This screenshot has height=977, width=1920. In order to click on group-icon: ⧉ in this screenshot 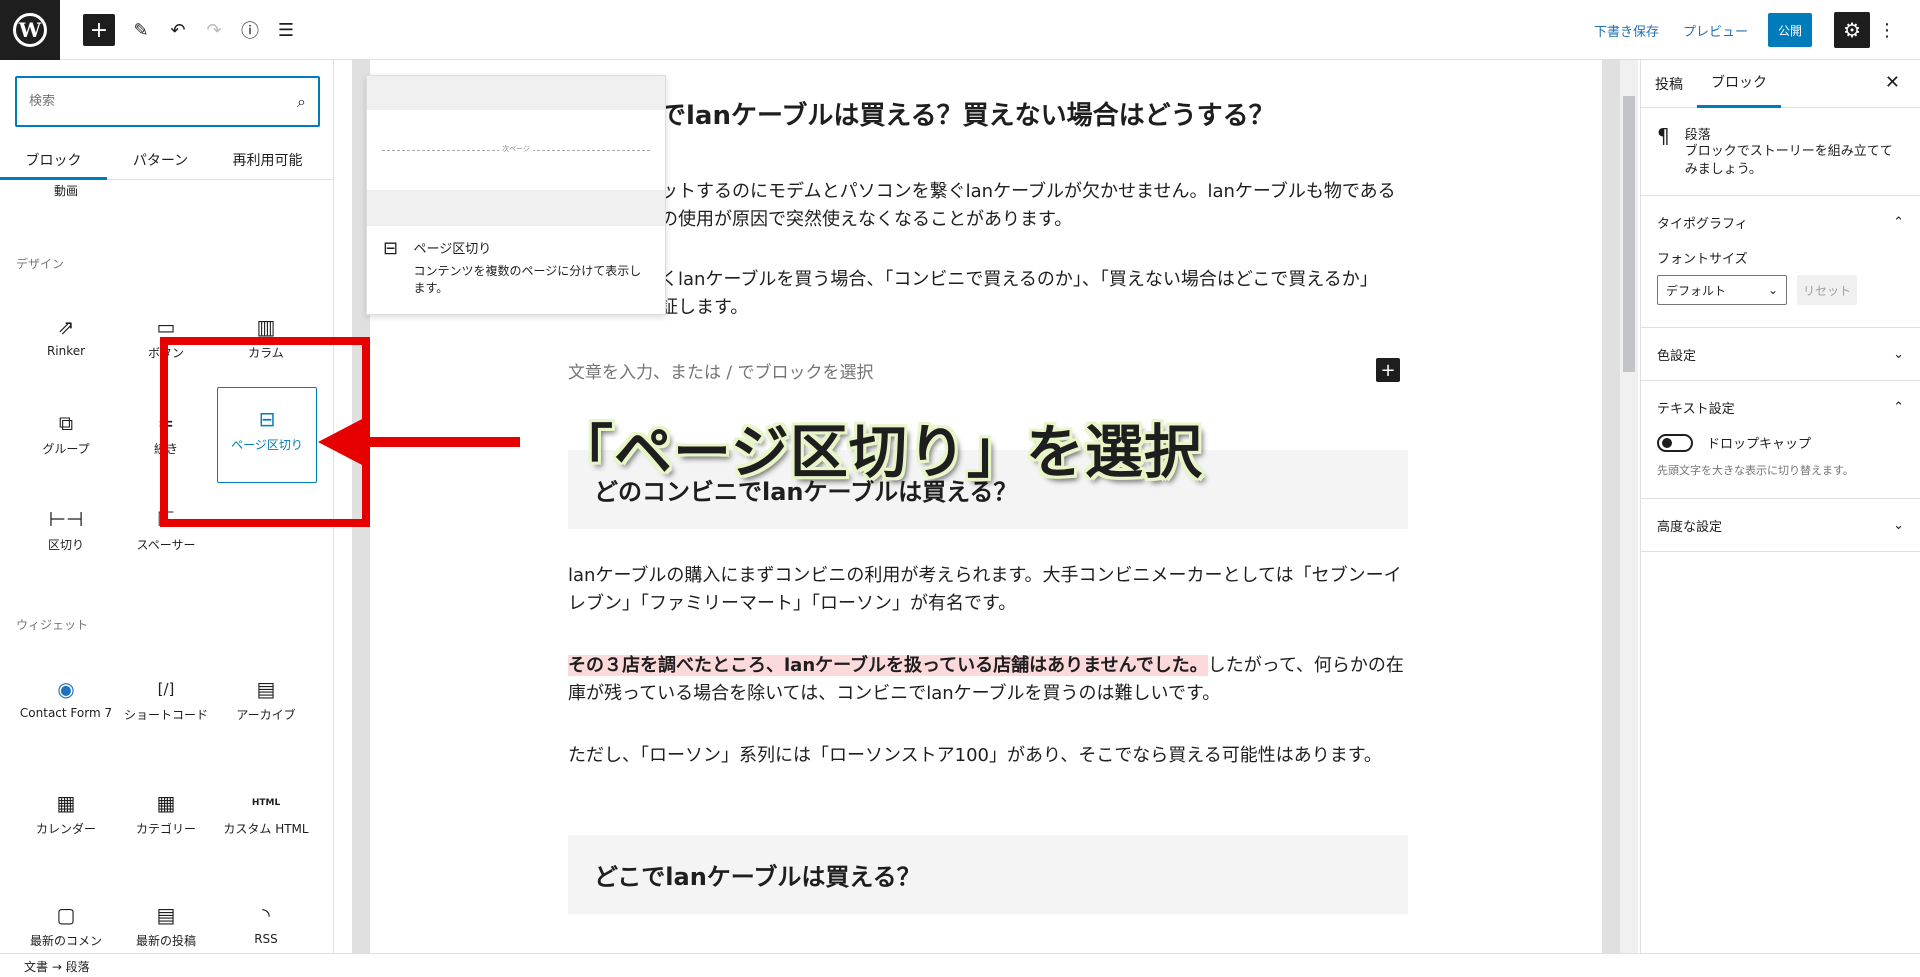, I will do `click(66, 423)`.